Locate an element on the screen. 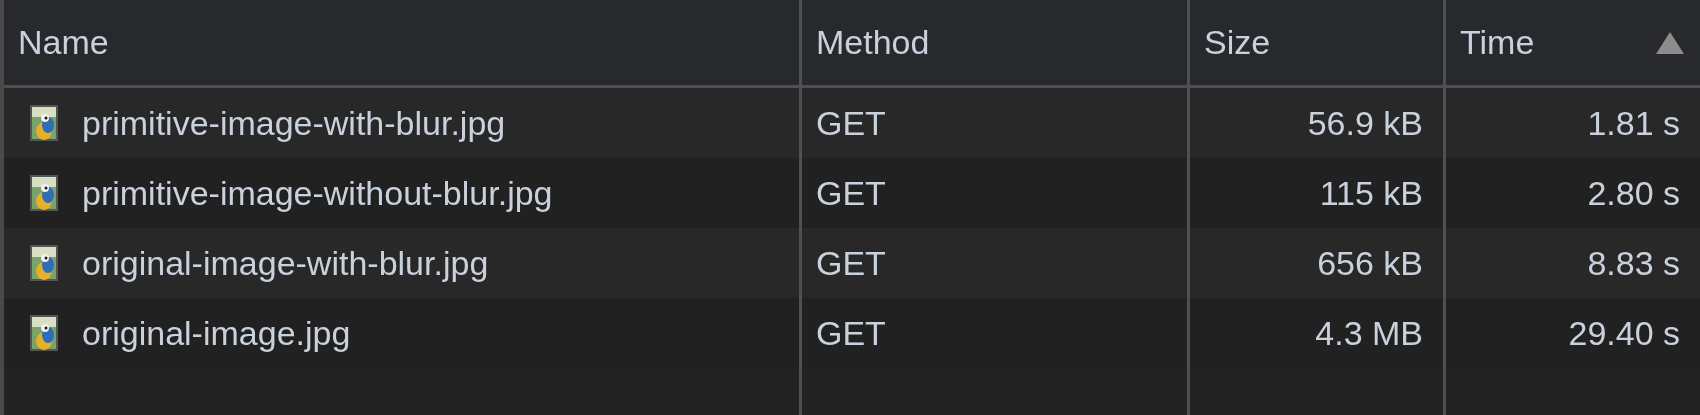 Image resolution: width=1700 pixels, height=415 pixels. size-value: 115 kB is located at coordinates (1371, 193).